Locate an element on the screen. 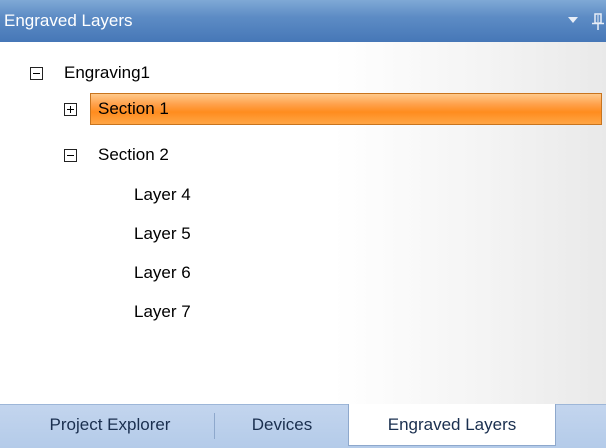 This screenshot has width=606, height=448. tree-node-section-1: Section 1 is located at coordinates (133, 109).